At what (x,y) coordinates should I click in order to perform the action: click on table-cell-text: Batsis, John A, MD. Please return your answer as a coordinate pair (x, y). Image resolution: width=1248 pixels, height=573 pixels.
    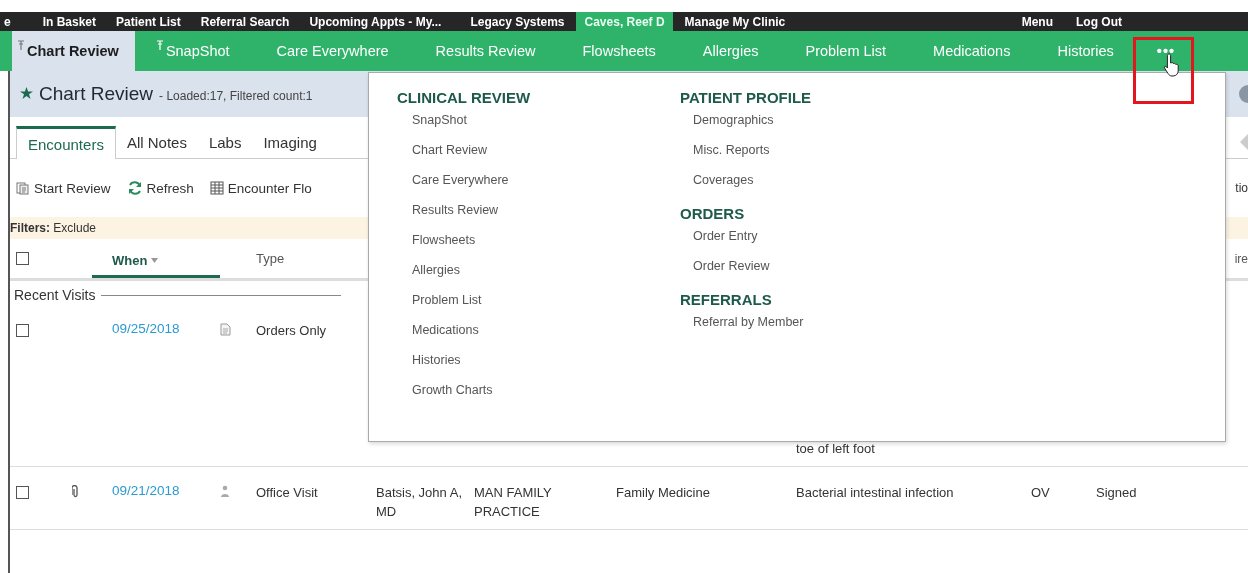
    Looking at the image, I should click on (419, 502).